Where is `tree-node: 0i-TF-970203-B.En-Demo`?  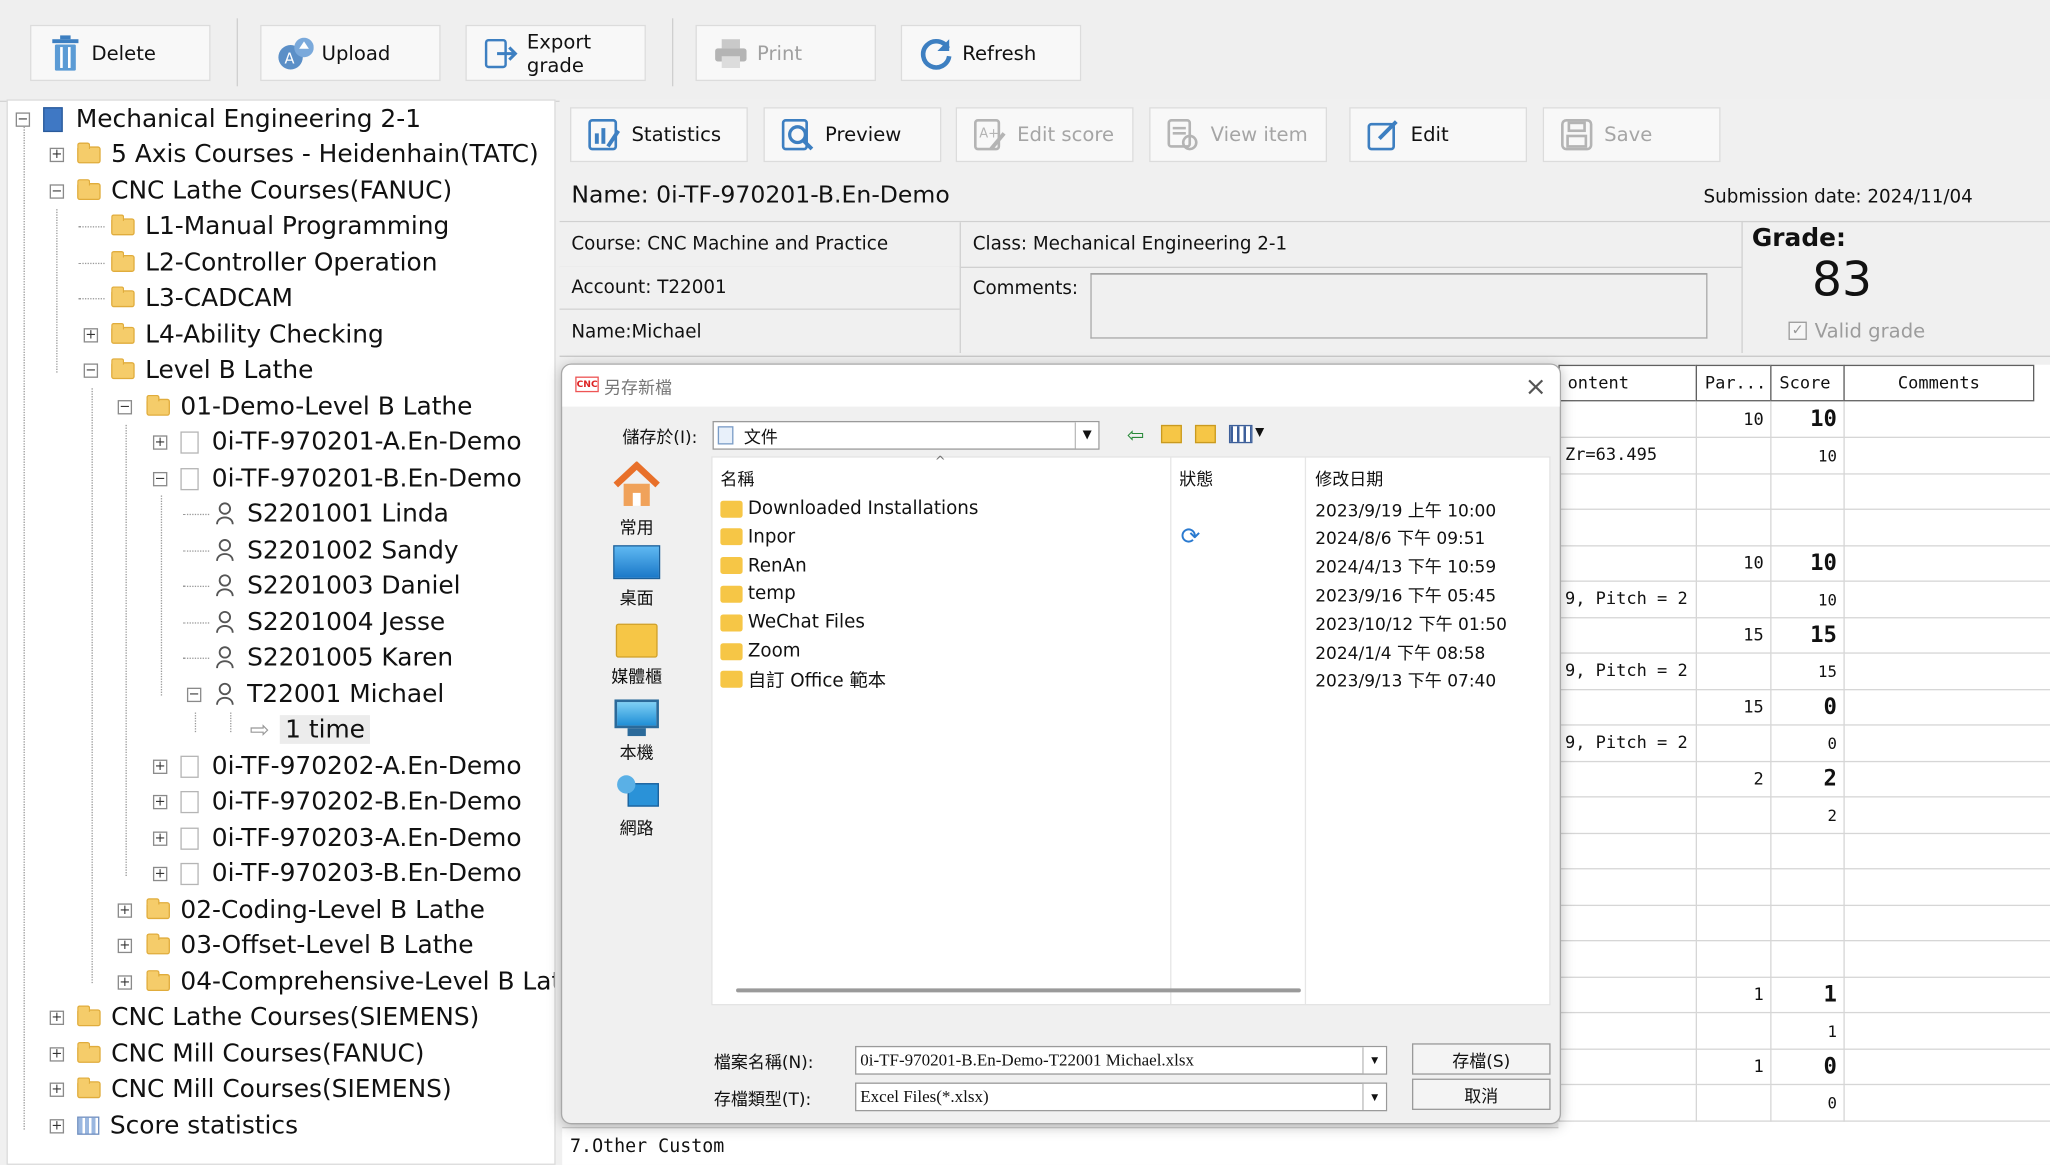
tree-node: 0i-TF-970203-B.En-Demo is located at coordinates (351, 873).